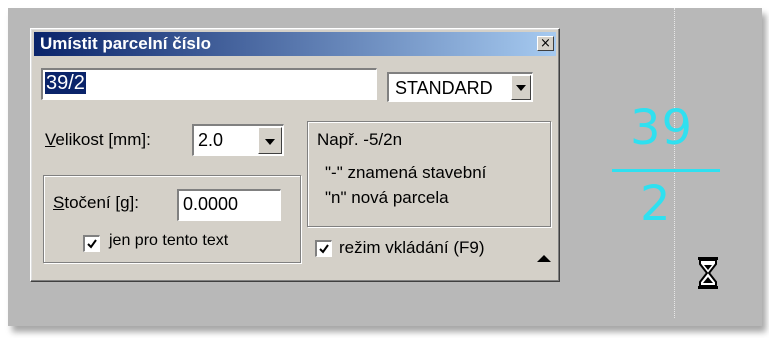 Image resolution: width=769 pixels, height=338 pixels. What do you see at coordinates (708, 273) in the screenshot?
I see `hourglass-icon` at bounding box center [708, 273].